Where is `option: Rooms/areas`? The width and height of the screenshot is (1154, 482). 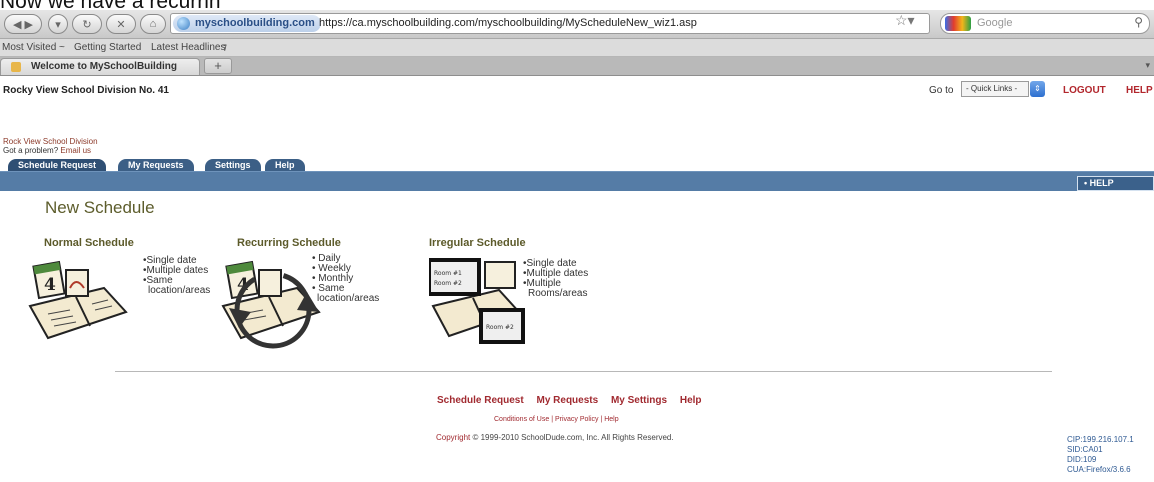 option: Rooms/areas is located at coordinates (558, 293).